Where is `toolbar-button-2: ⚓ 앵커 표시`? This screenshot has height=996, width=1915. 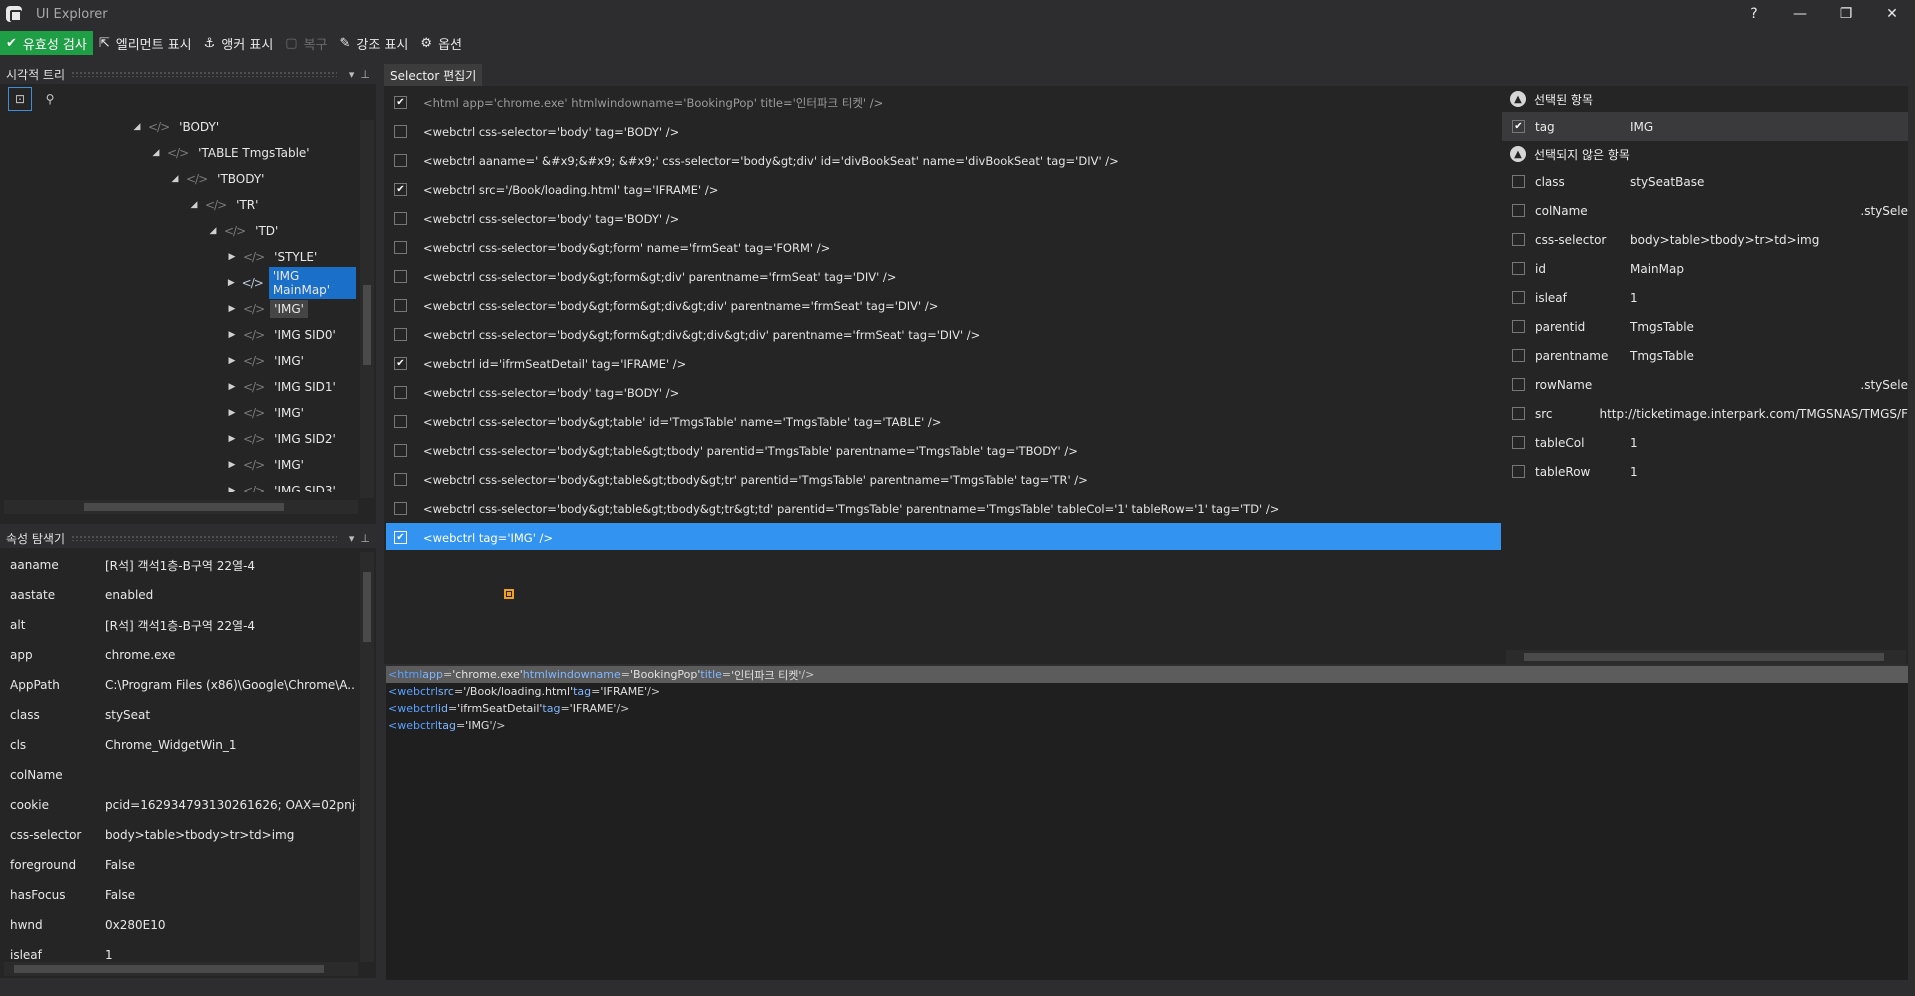 toolbar-button-2: ⚓ 앵커 표시 is located at coordinates (239, 43).